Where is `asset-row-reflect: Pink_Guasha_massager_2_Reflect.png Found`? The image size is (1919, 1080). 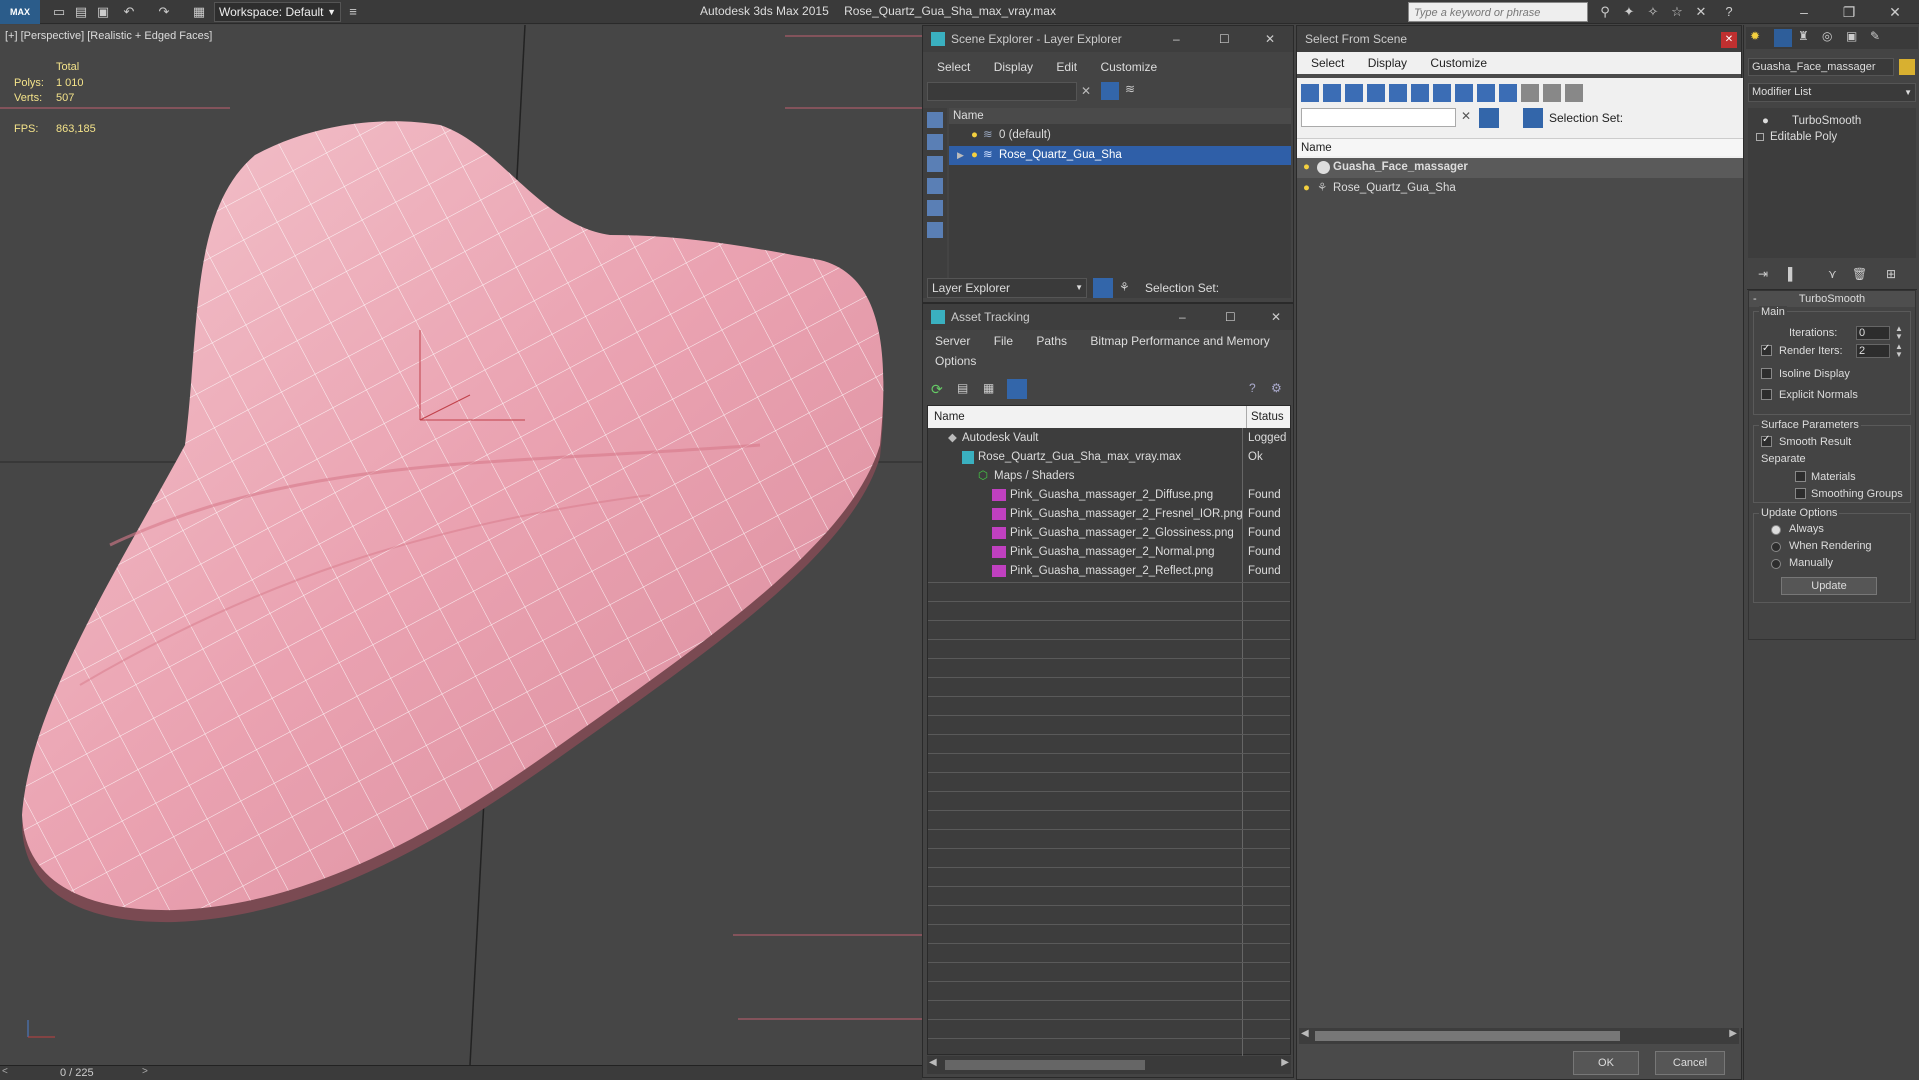 asset-row-reflect: Pink_Guasha_massager_2_Reflect.png Found is located at coordinates (1109, 571).